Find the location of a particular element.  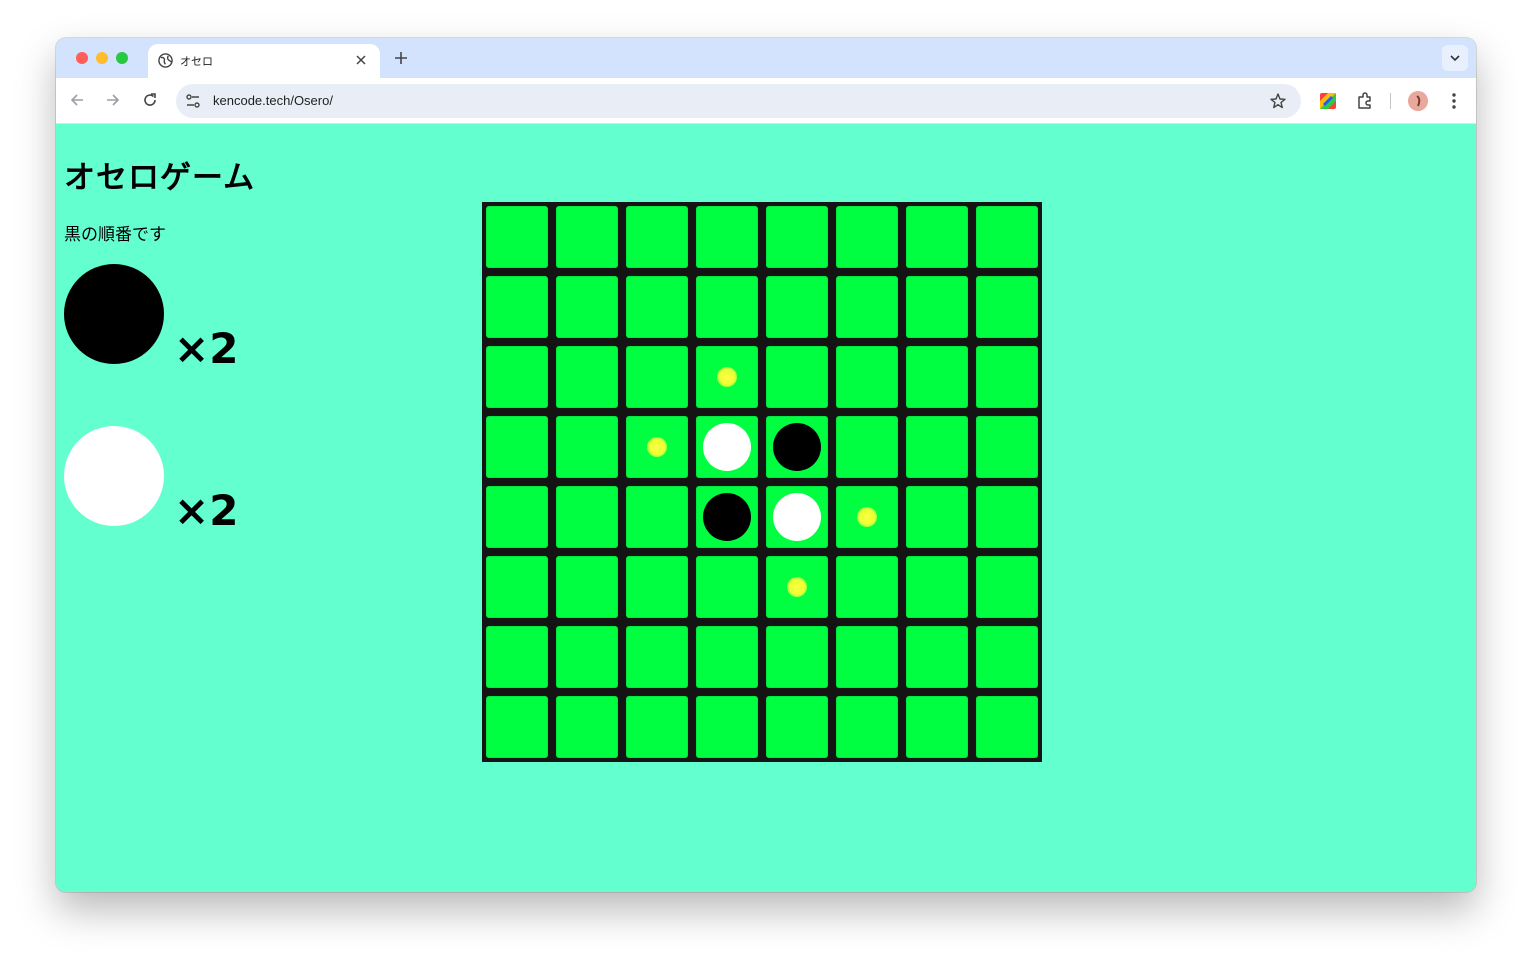

browser-tab: オセロ is located at coordinates (264, 61).